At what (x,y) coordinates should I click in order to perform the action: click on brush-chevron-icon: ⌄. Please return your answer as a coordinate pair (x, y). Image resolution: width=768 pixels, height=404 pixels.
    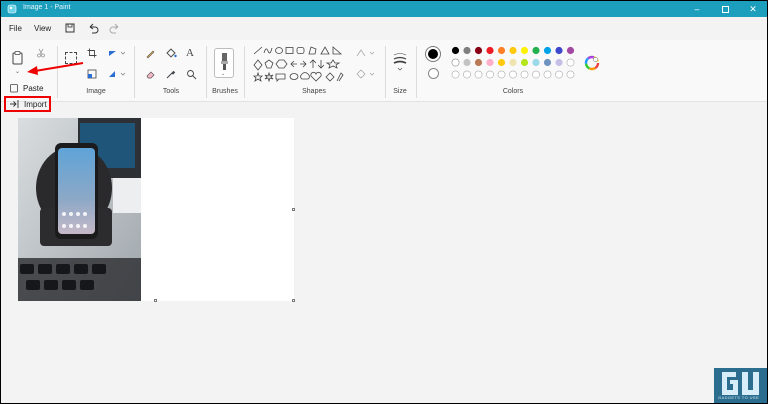
    Looking at the image, I should click on (223, 74).